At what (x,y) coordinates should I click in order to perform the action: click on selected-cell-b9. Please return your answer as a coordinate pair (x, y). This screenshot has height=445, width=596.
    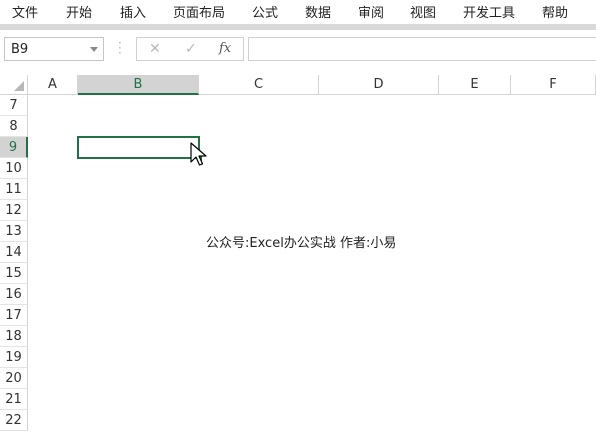
    Looking at the image, I should click on (138, 147).